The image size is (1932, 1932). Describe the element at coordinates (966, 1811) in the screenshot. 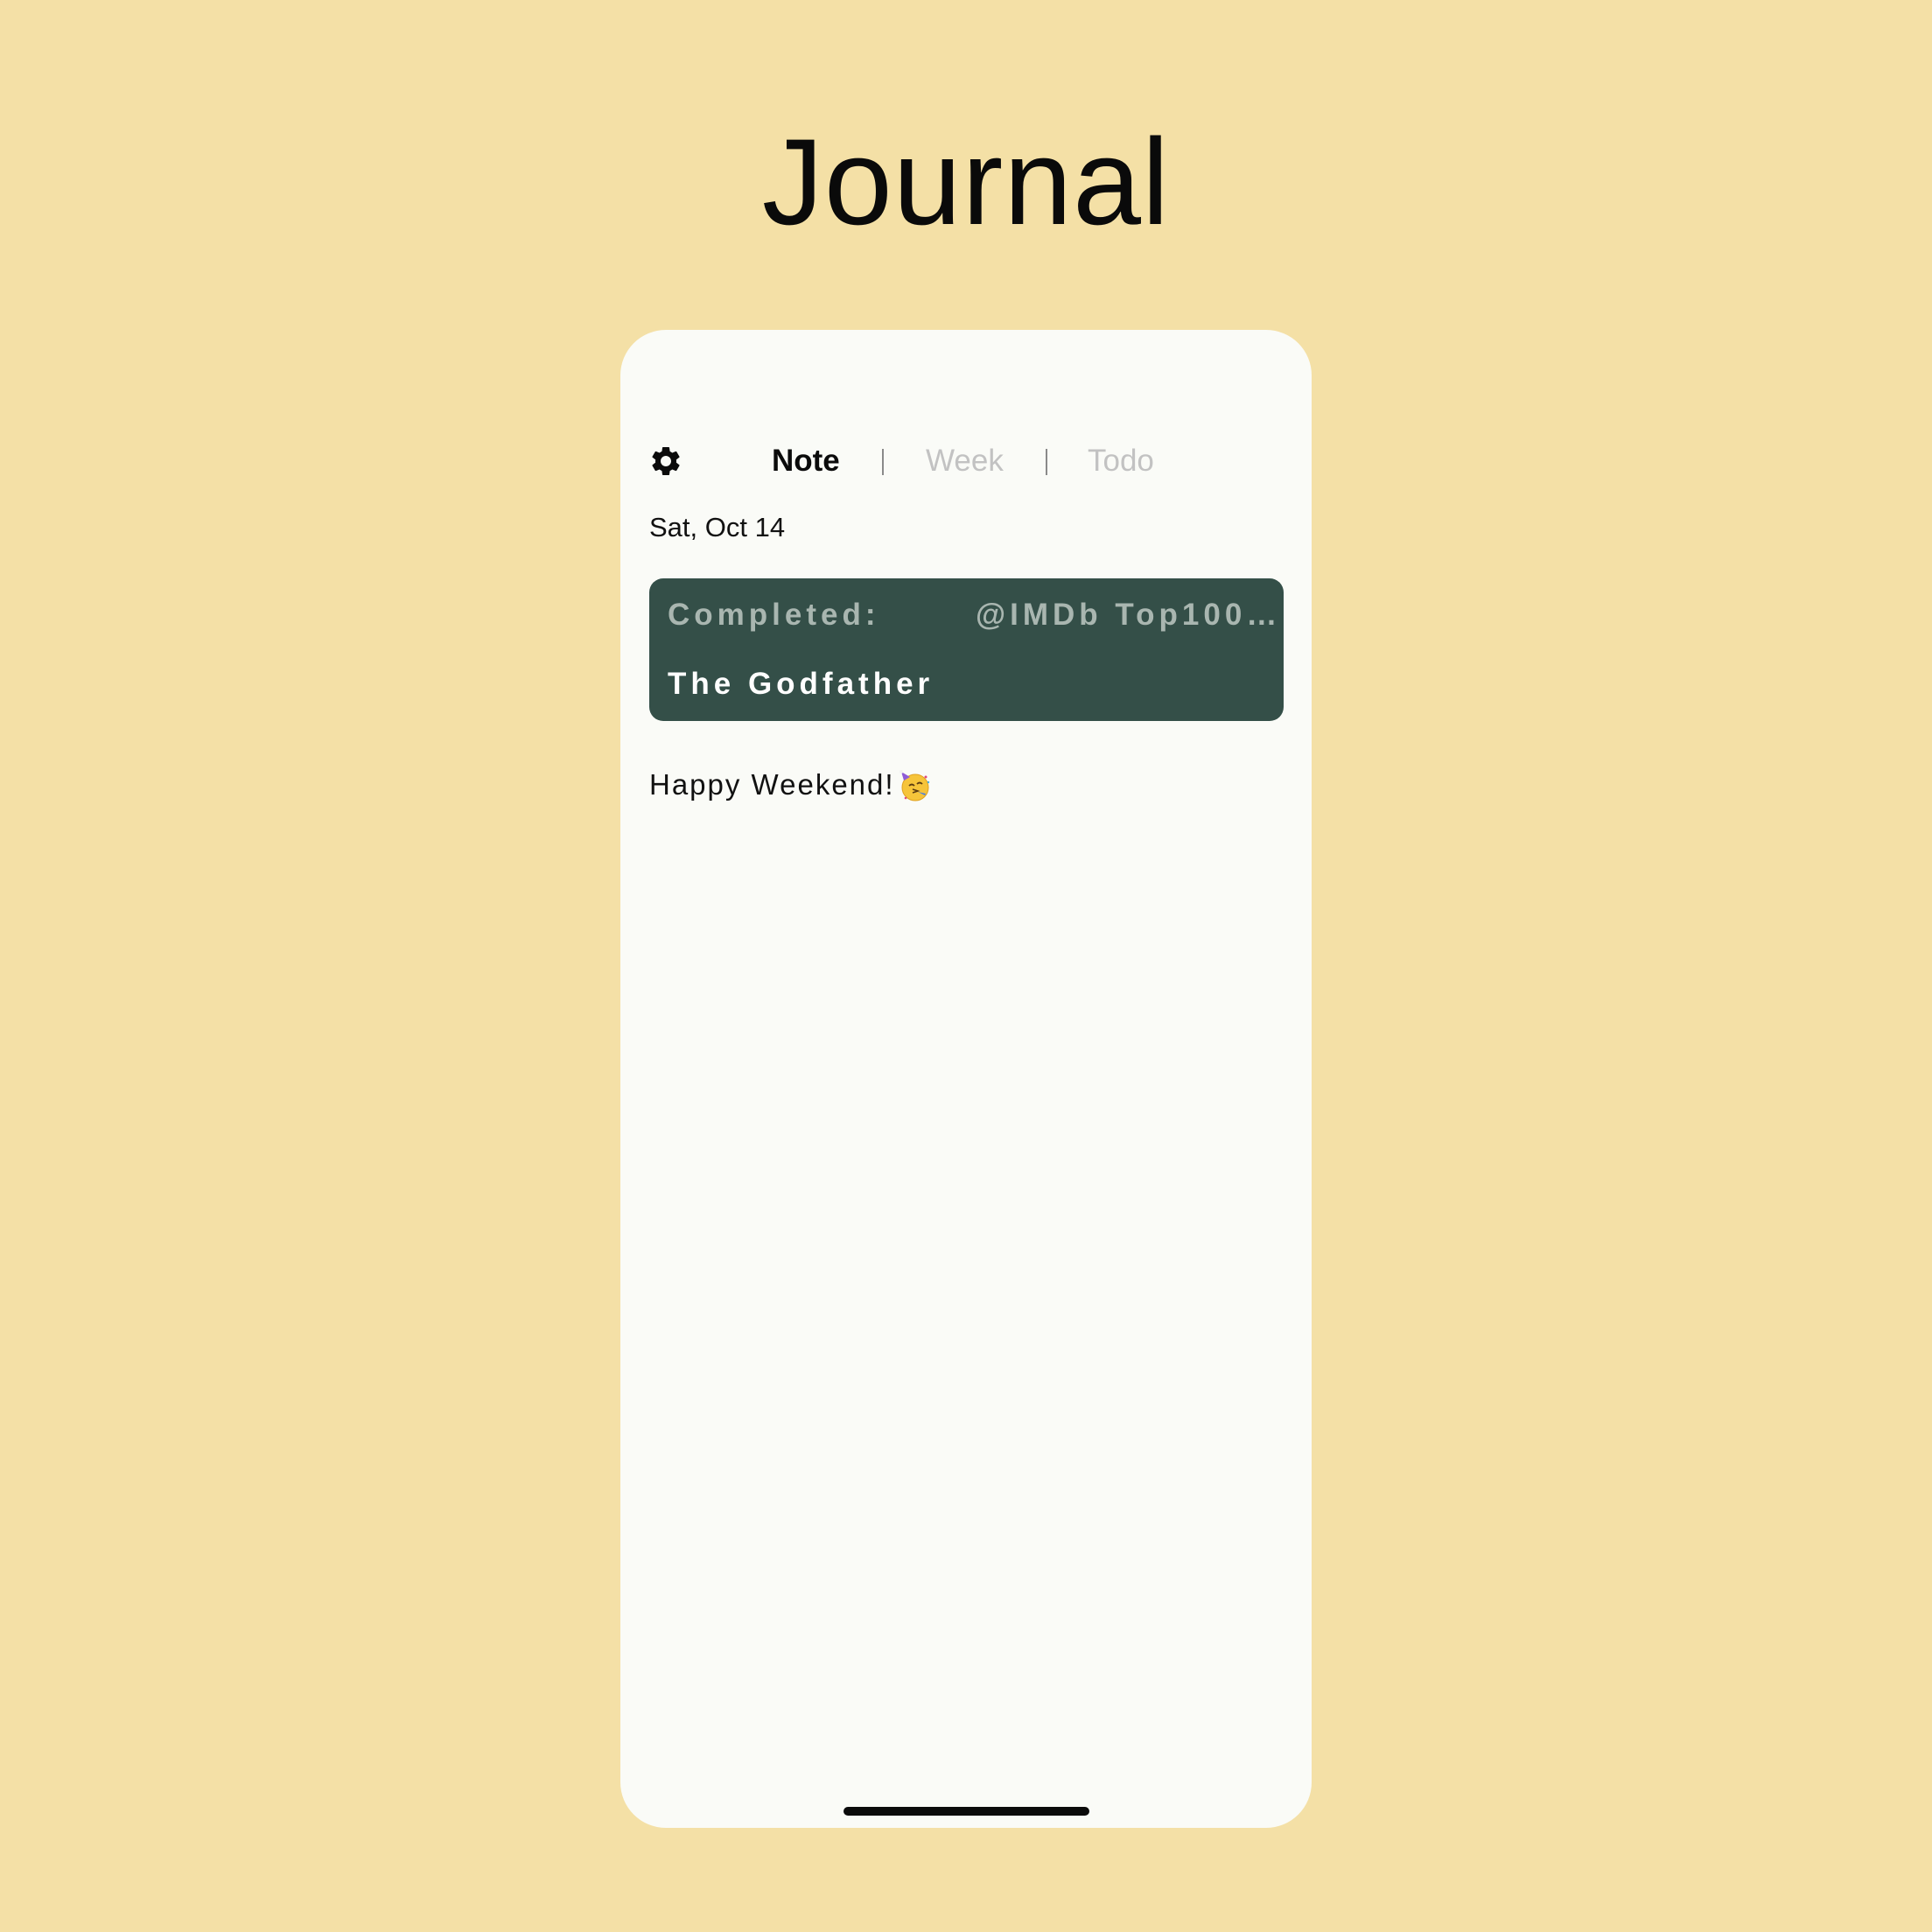

I see `home-indicator` at that location.